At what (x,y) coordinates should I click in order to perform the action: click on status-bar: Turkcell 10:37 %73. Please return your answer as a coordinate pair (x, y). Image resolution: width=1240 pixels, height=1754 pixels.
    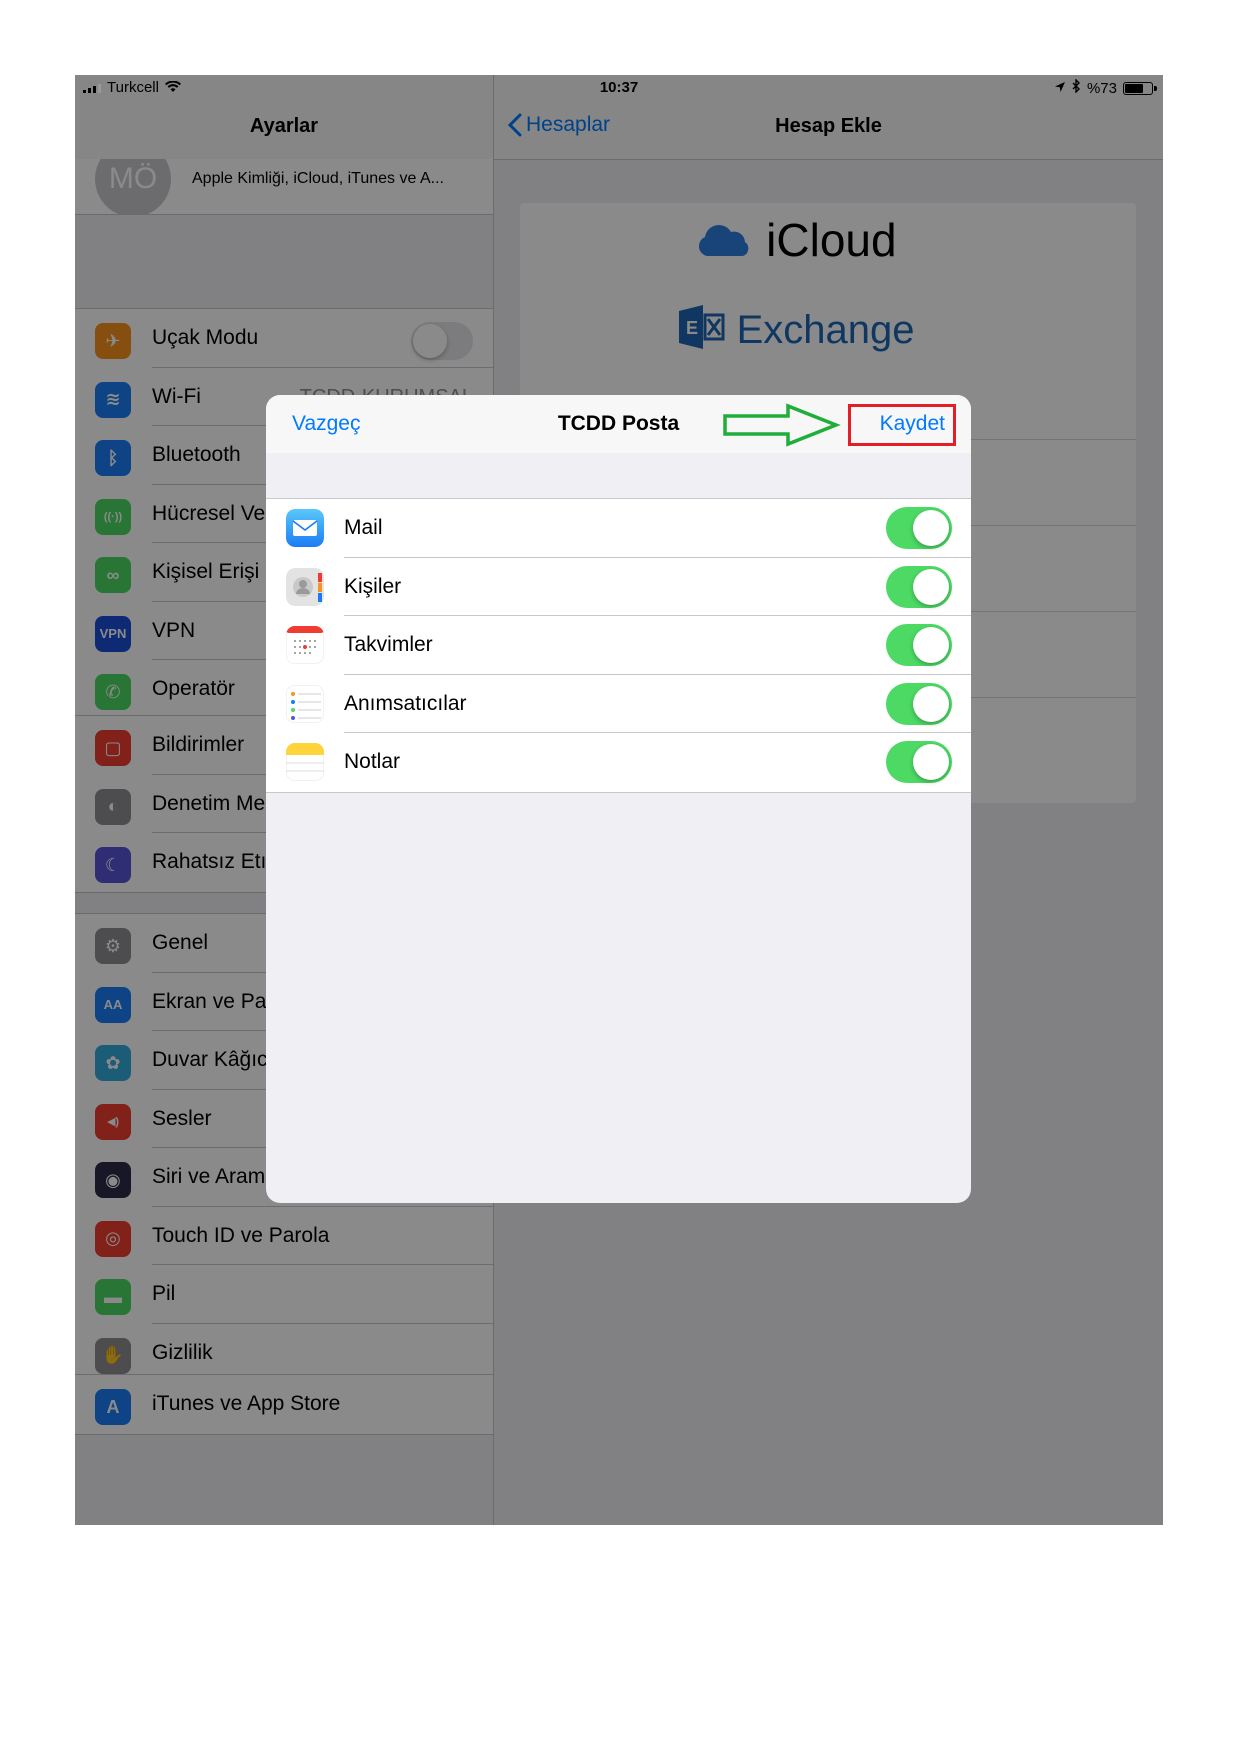
    Looking at the image, I should click on (619, 88).